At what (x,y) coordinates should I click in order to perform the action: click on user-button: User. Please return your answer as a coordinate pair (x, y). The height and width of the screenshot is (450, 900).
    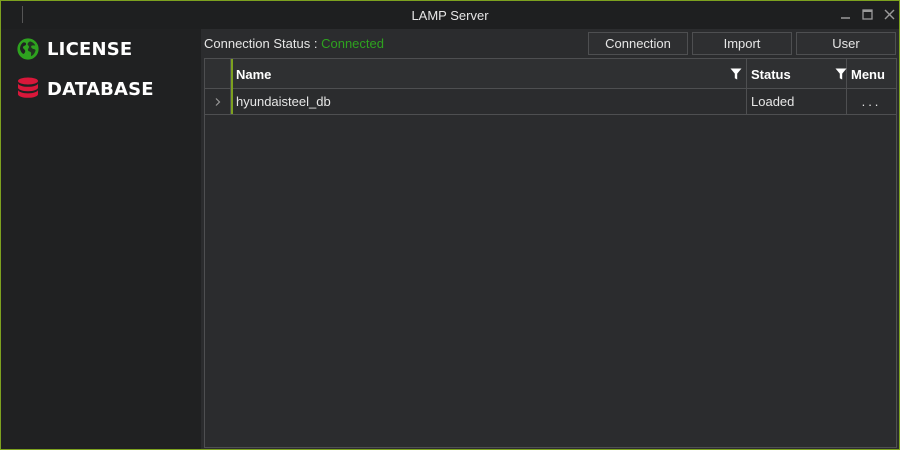
    Looking at the image, I should click on (846, 43).